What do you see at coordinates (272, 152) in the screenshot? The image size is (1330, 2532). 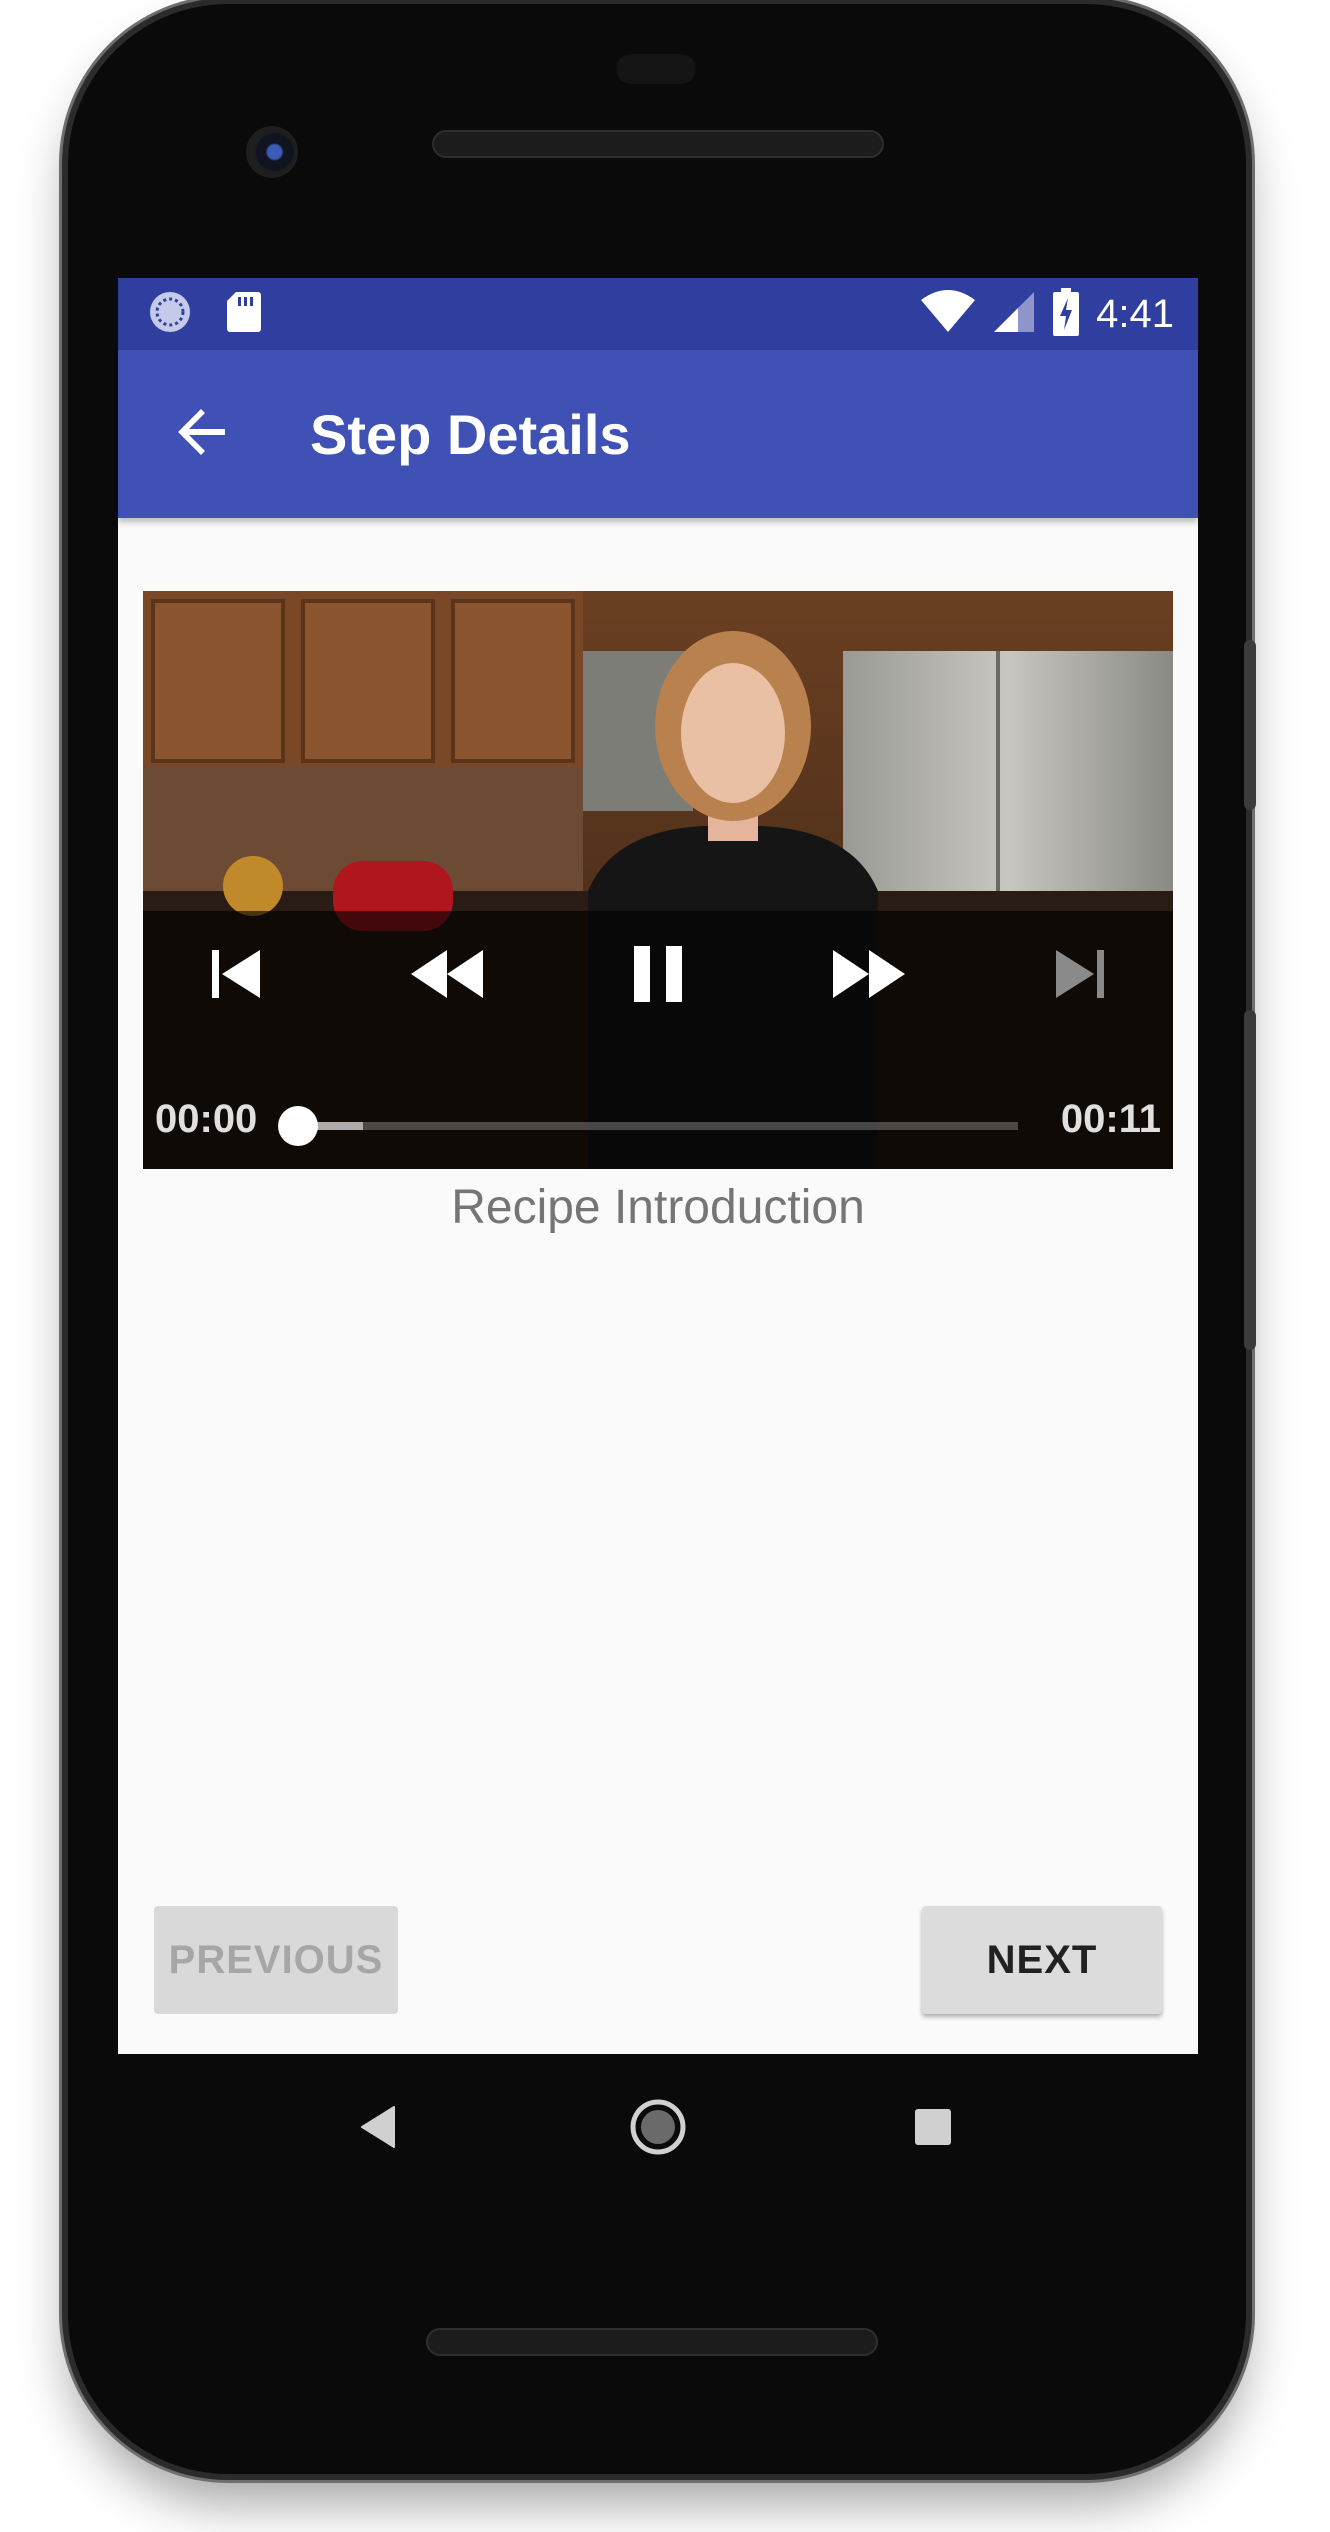 I see `front-camera` at bounding box center [272, 152].